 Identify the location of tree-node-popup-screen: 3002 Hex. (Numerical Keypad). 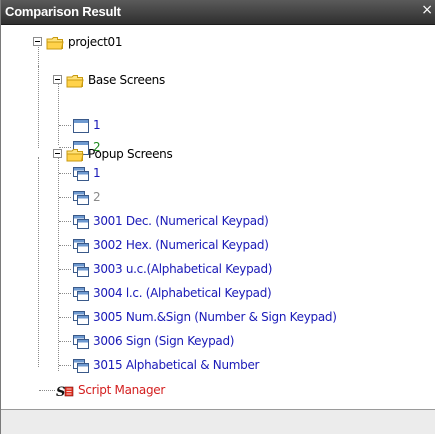
(171, 245).